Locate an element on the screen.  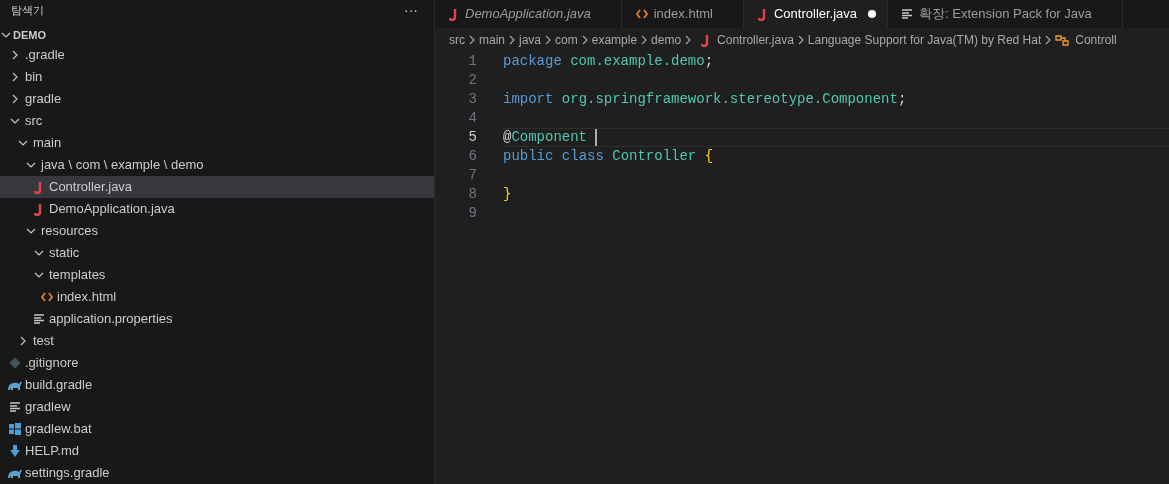
folder-tree-item: src is located at coordinates (217, 121).